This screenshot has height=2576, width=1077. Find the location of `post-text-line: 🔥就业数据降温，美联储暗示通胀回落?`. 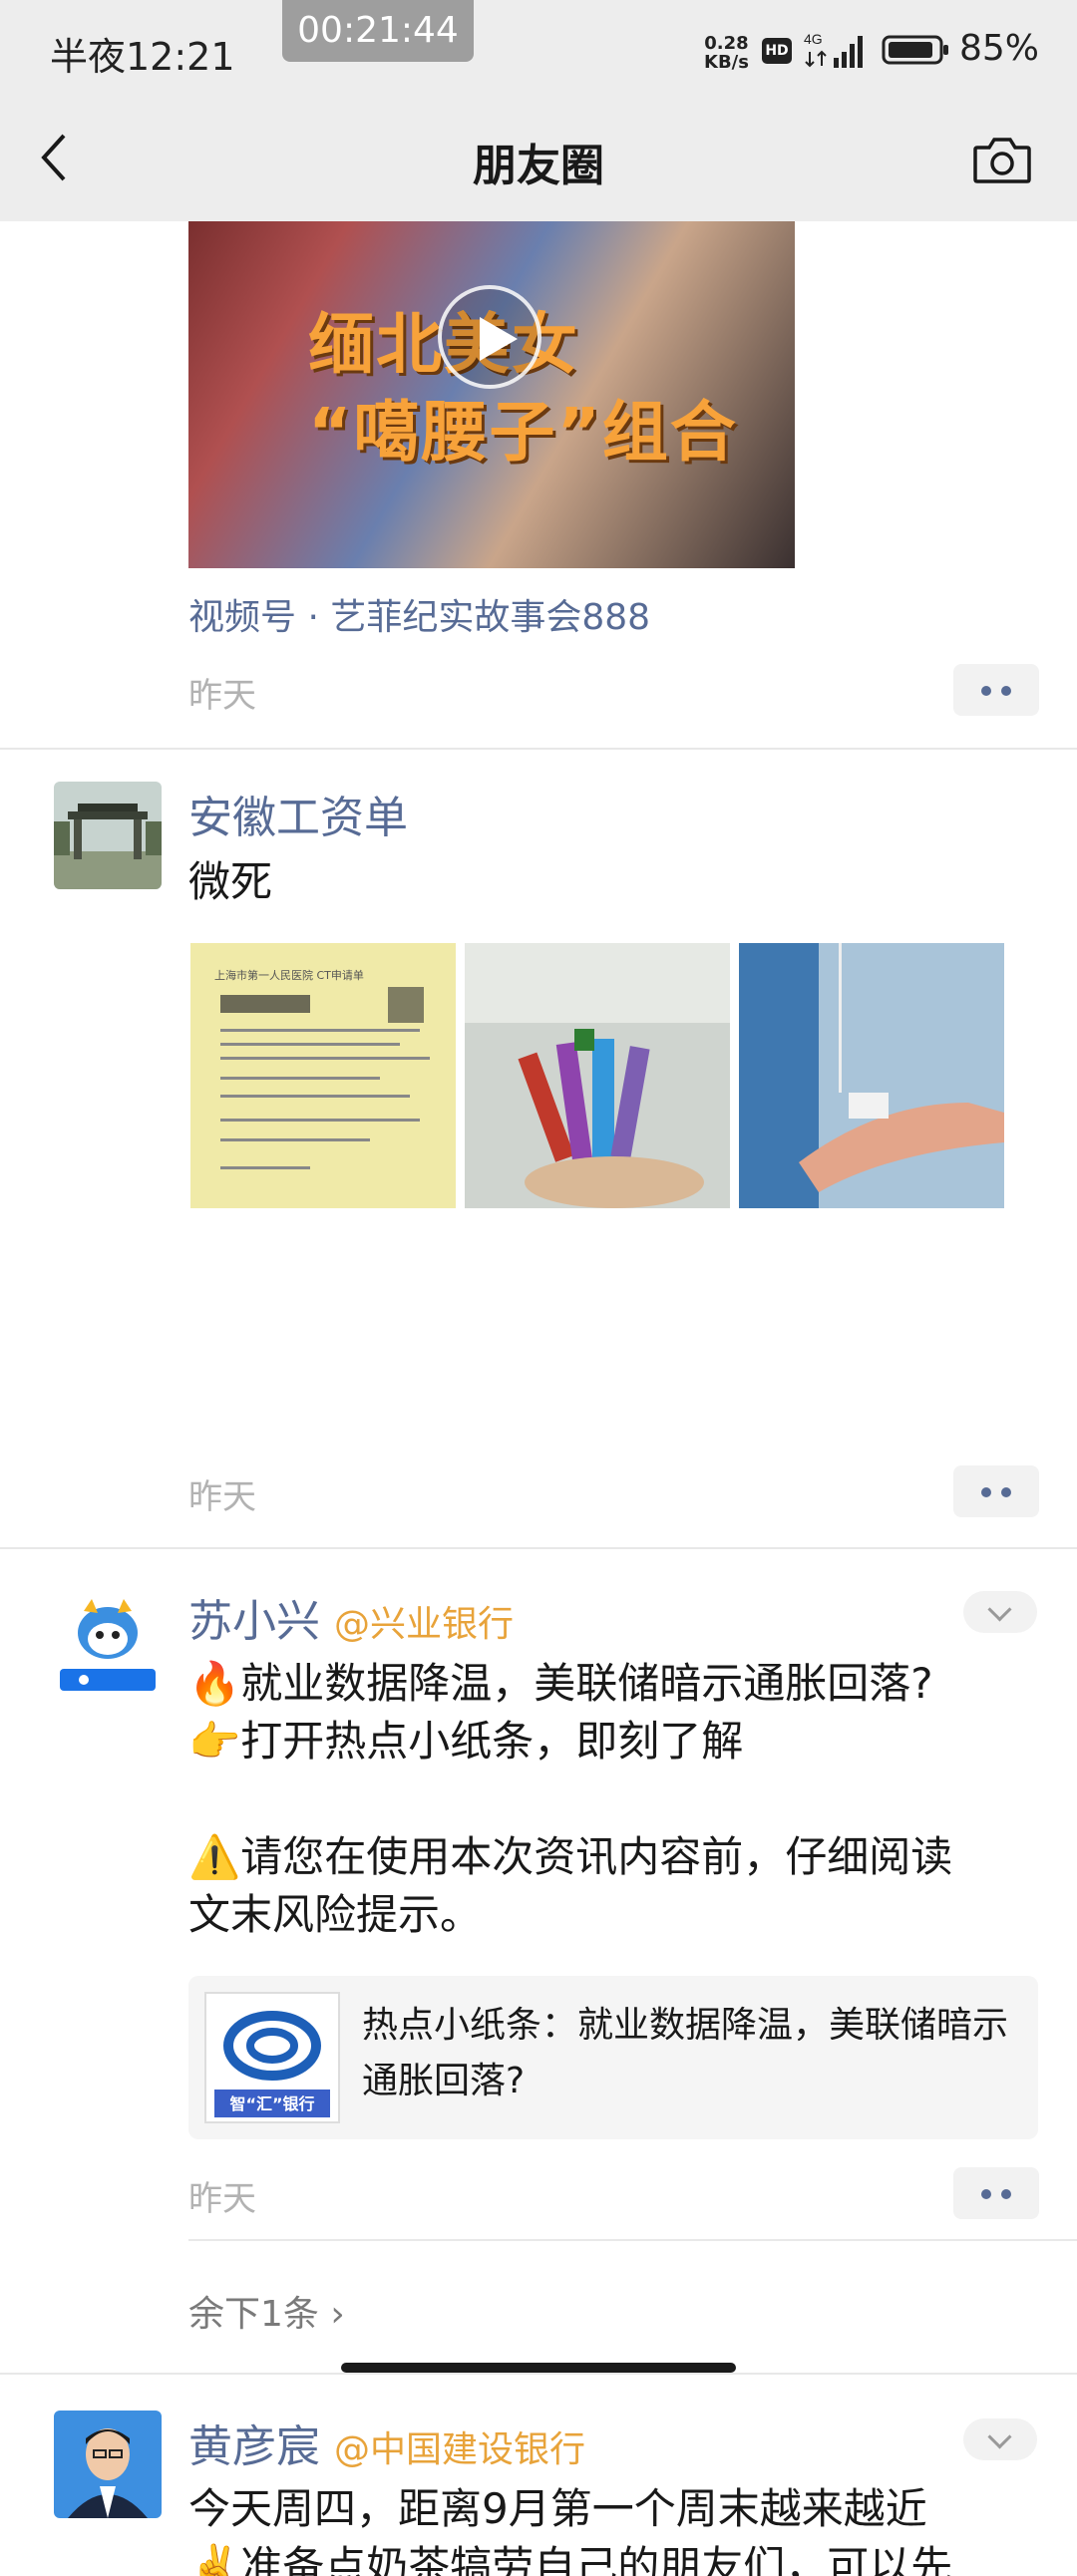

post-text-line: 🔥就业数据降温，美联储暗示通胀回落? is located at coordinates (560, 1683).